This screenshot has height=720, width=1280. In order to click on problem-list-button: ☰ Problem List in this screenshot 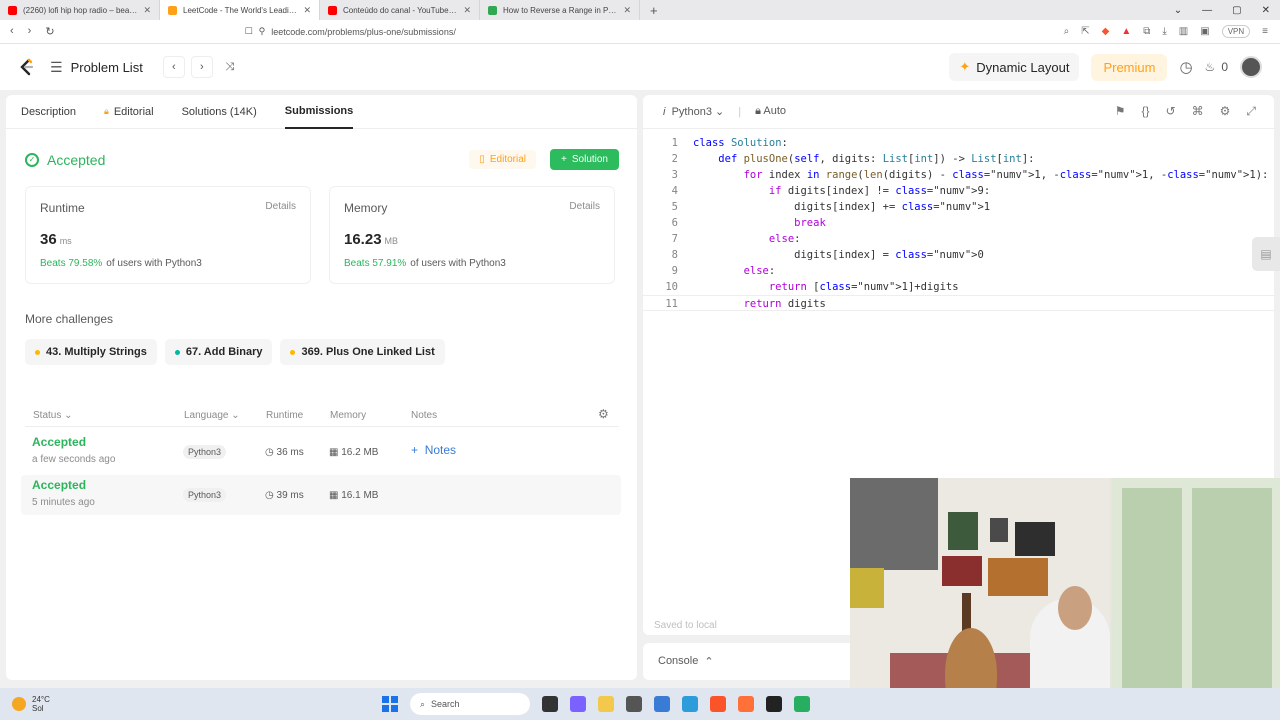, I will do `click(96, 67)`.